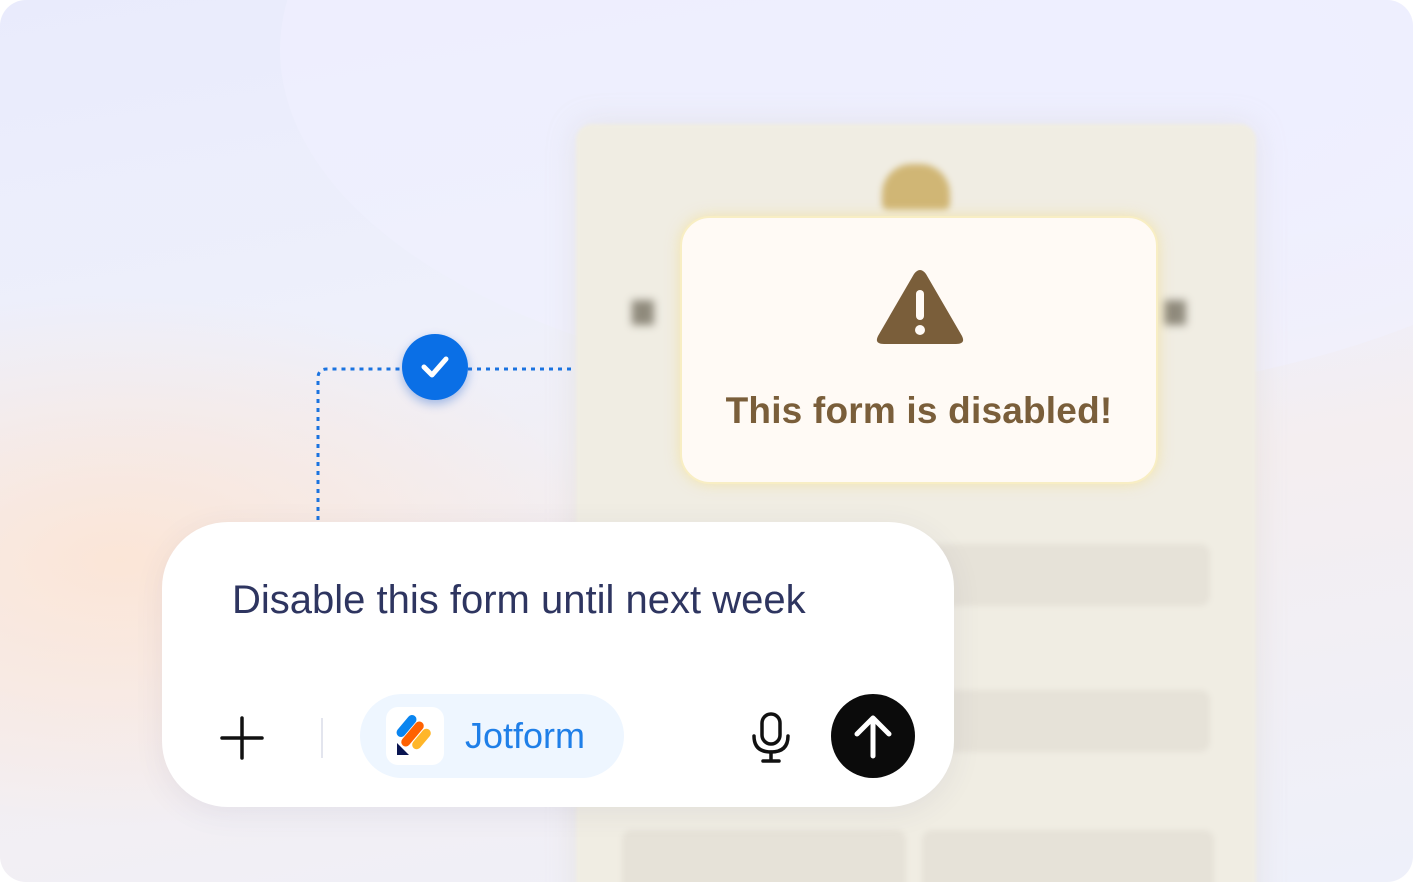 This screenshot has height=882, width=1413. I want to click on check-icon, so click(435, 367).